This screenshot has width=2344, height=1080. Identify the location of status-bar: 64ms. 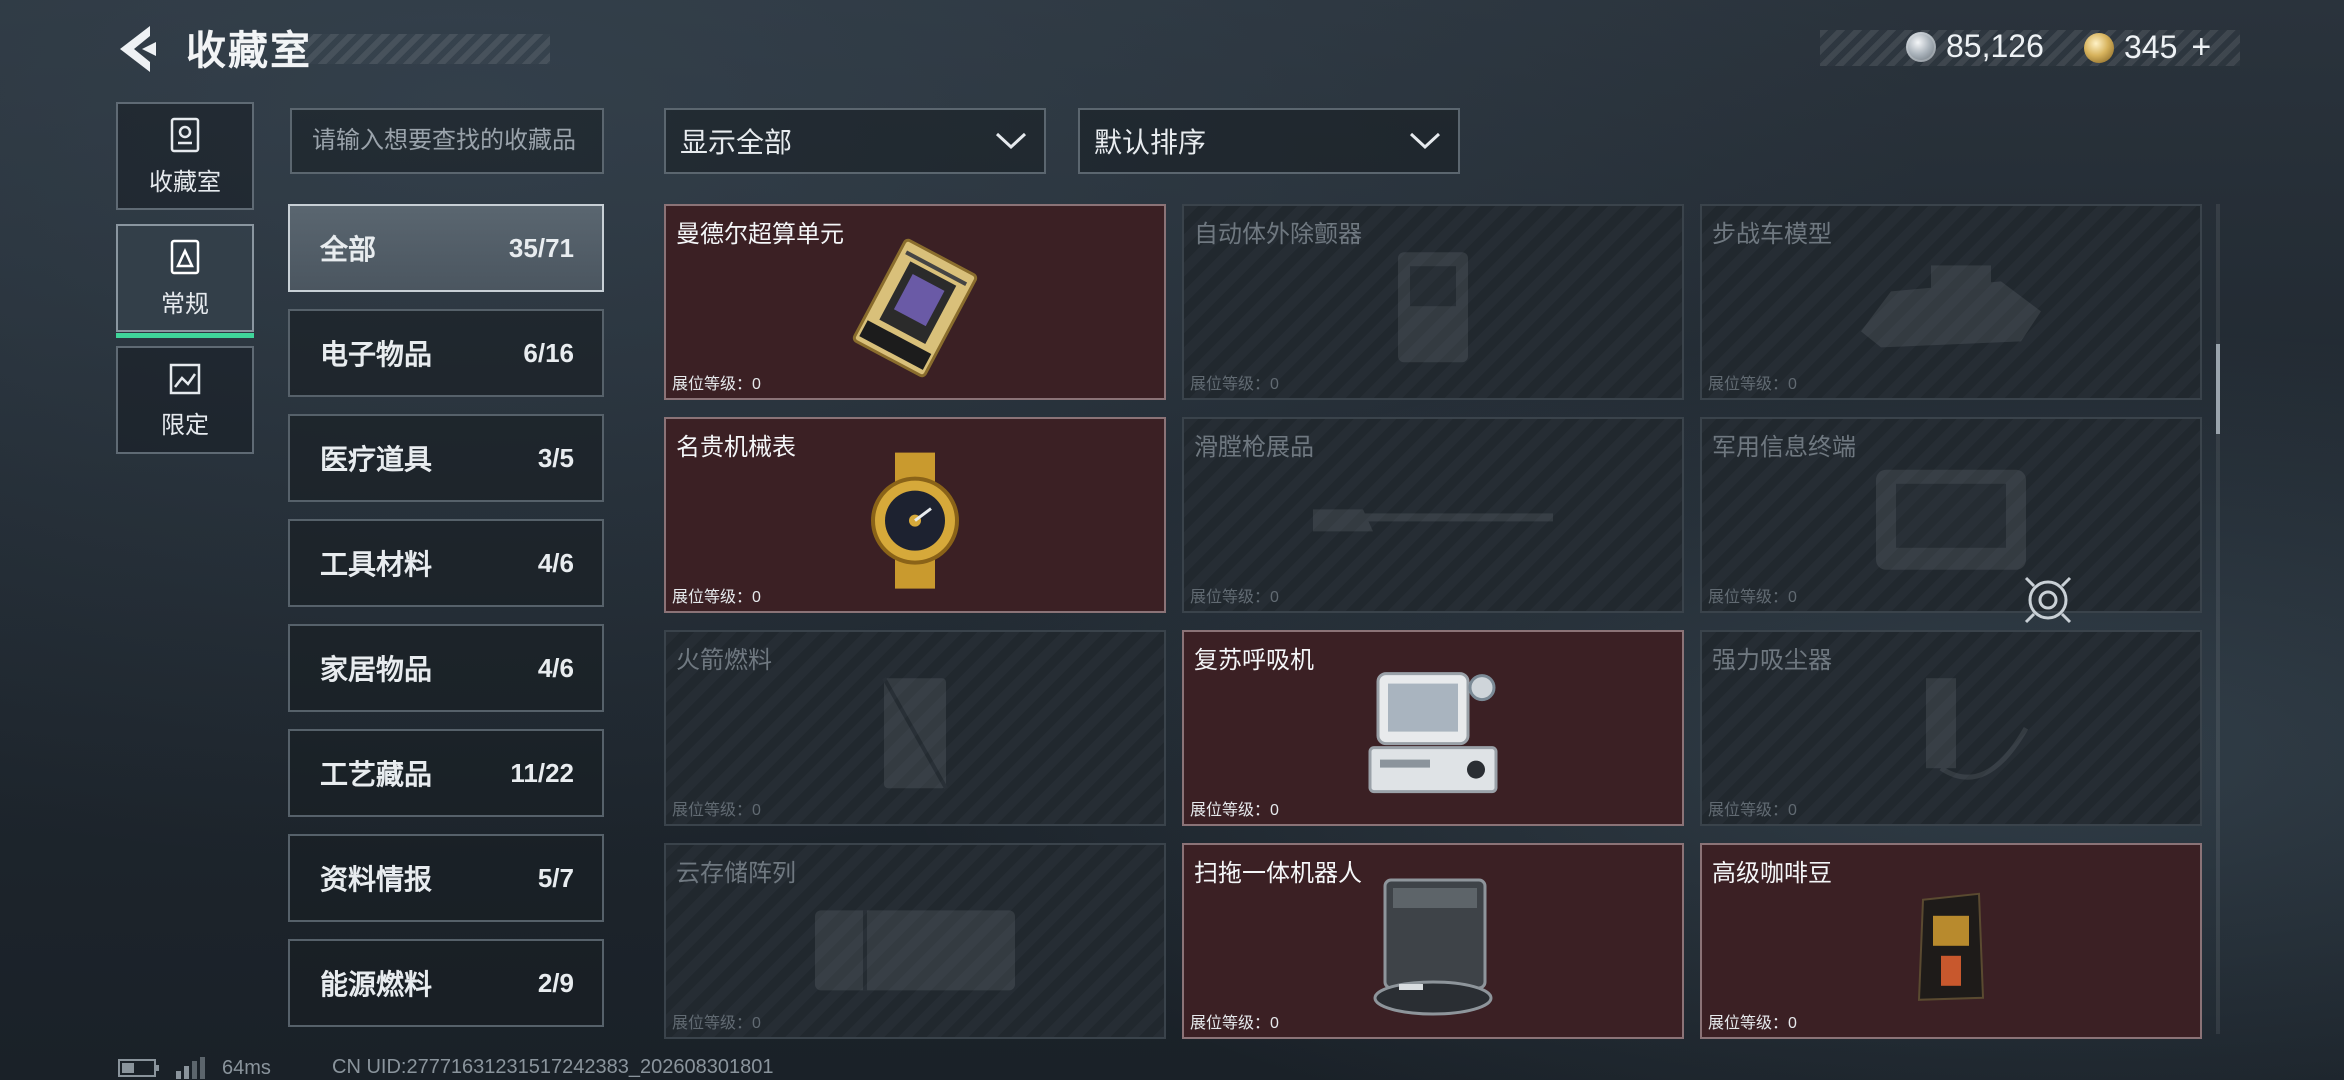
(194, 1068).